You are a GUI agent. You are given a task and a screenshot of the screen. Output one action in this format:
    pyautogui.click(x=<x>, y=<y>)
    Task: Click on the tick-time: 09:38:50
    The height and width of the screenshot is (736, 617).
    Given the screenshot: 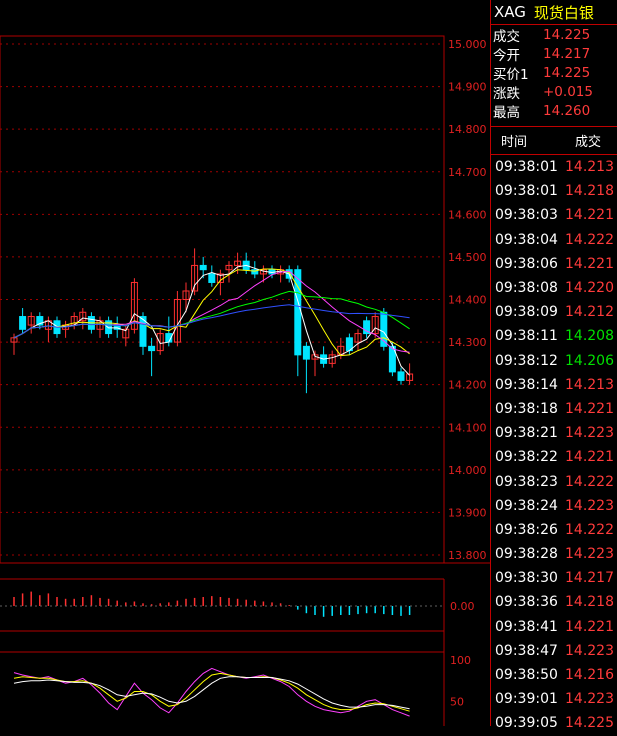 What is the action you would take?
    pyautogui.click(x=526, y=675)
    